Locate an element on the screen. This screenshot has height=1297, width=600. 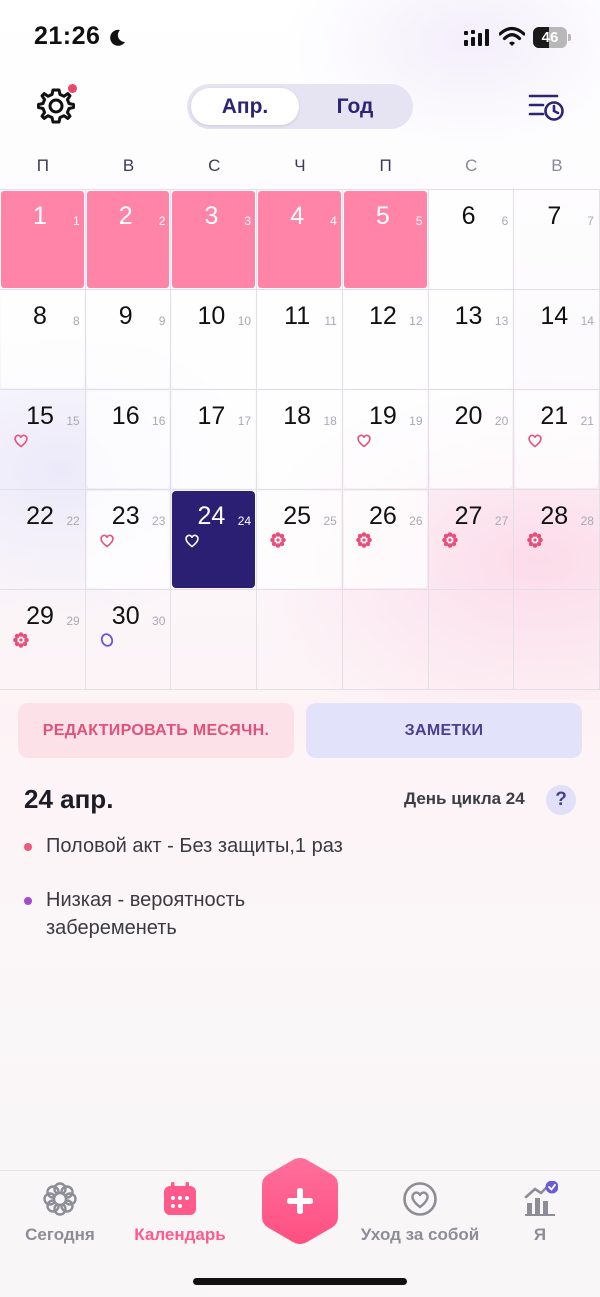
battery-body: 46 is located at coordinates (550, 37).